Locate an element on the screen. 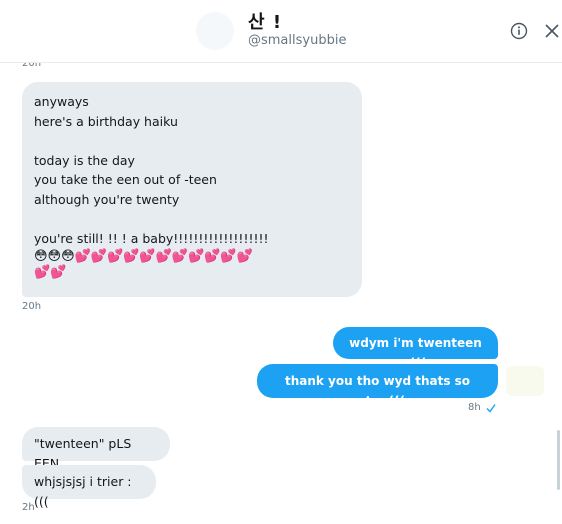 Image resolution: width=562 pixels, height=524 pixels. message-timestamp: 8h is located at coordinates (474, 407).